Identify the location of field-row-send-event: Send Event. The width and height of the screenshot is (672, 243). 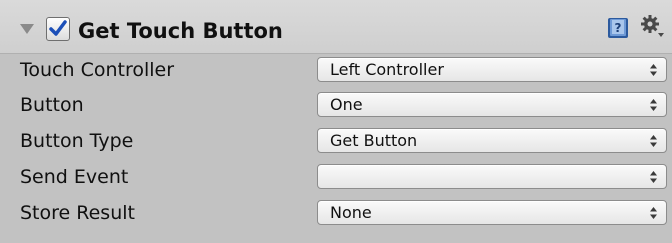
(336, 177).